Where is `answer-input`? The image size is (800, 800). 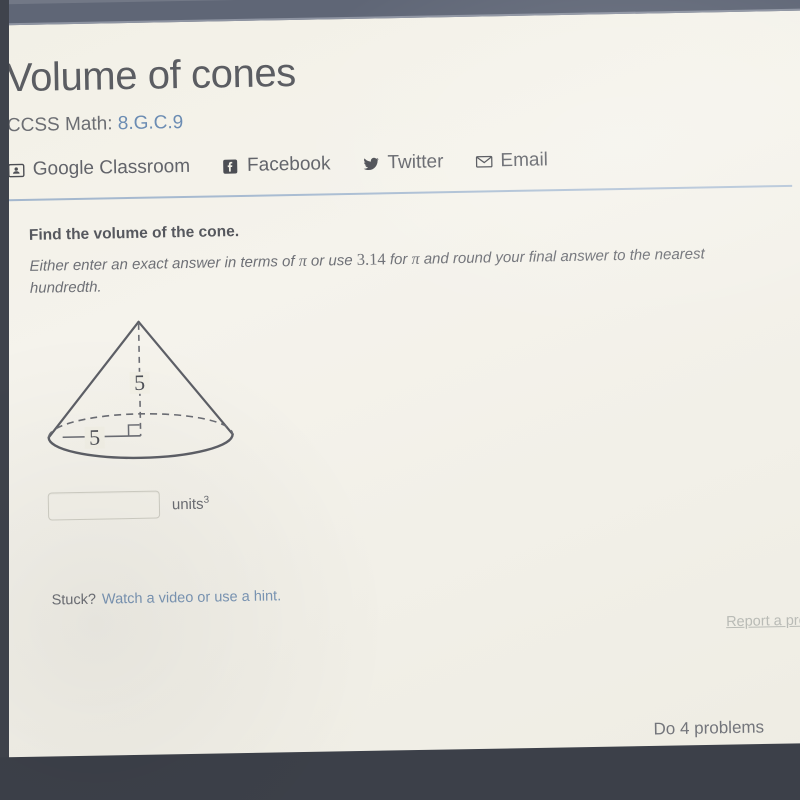 answer-input is located at coordinates (104, 505).